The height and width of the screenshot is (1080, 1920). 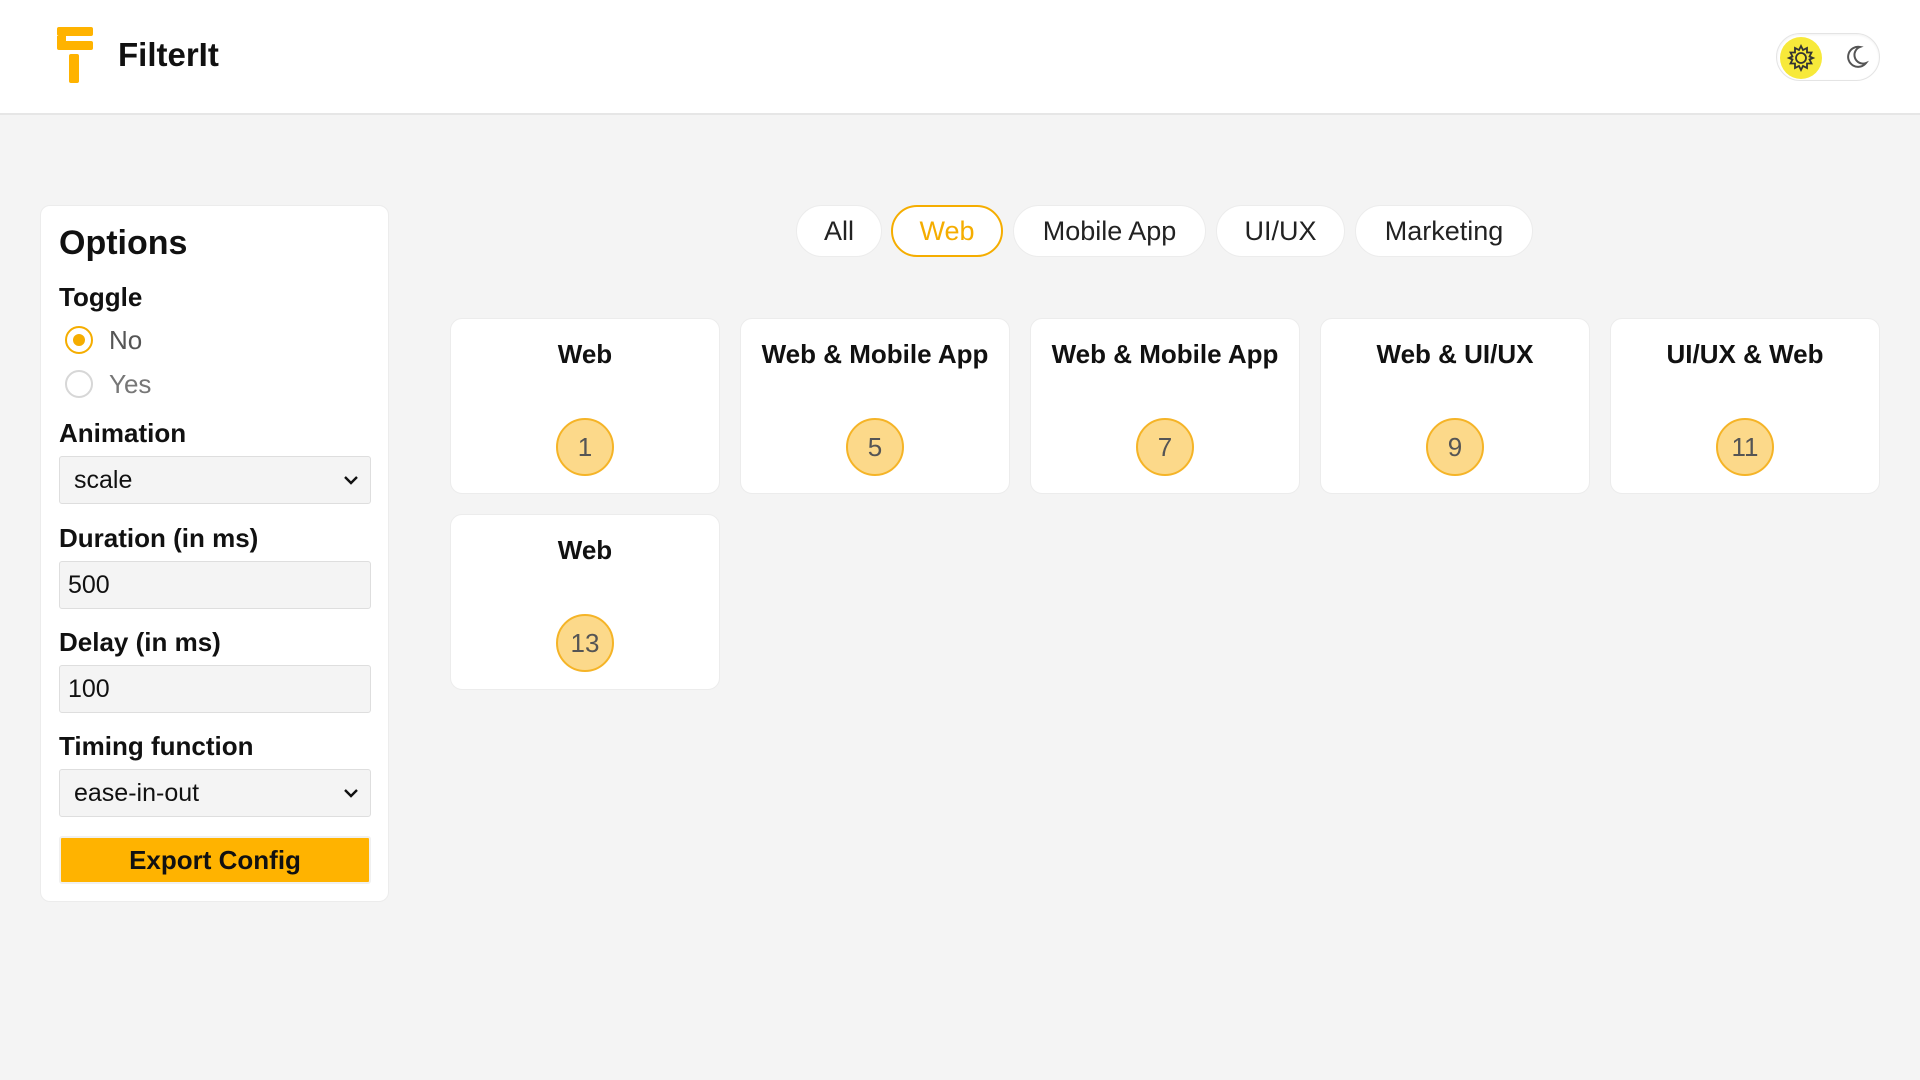 I want to click on timing-select-value: ease-in-out, so click(x=137, y=792).